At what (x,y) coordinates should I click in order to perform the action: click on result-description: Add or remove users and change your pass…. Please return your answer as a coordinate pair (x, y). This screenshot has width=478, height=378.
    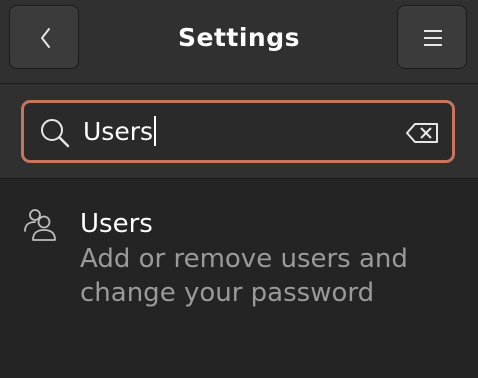
    Looking at the image, I should click on (244, 276).